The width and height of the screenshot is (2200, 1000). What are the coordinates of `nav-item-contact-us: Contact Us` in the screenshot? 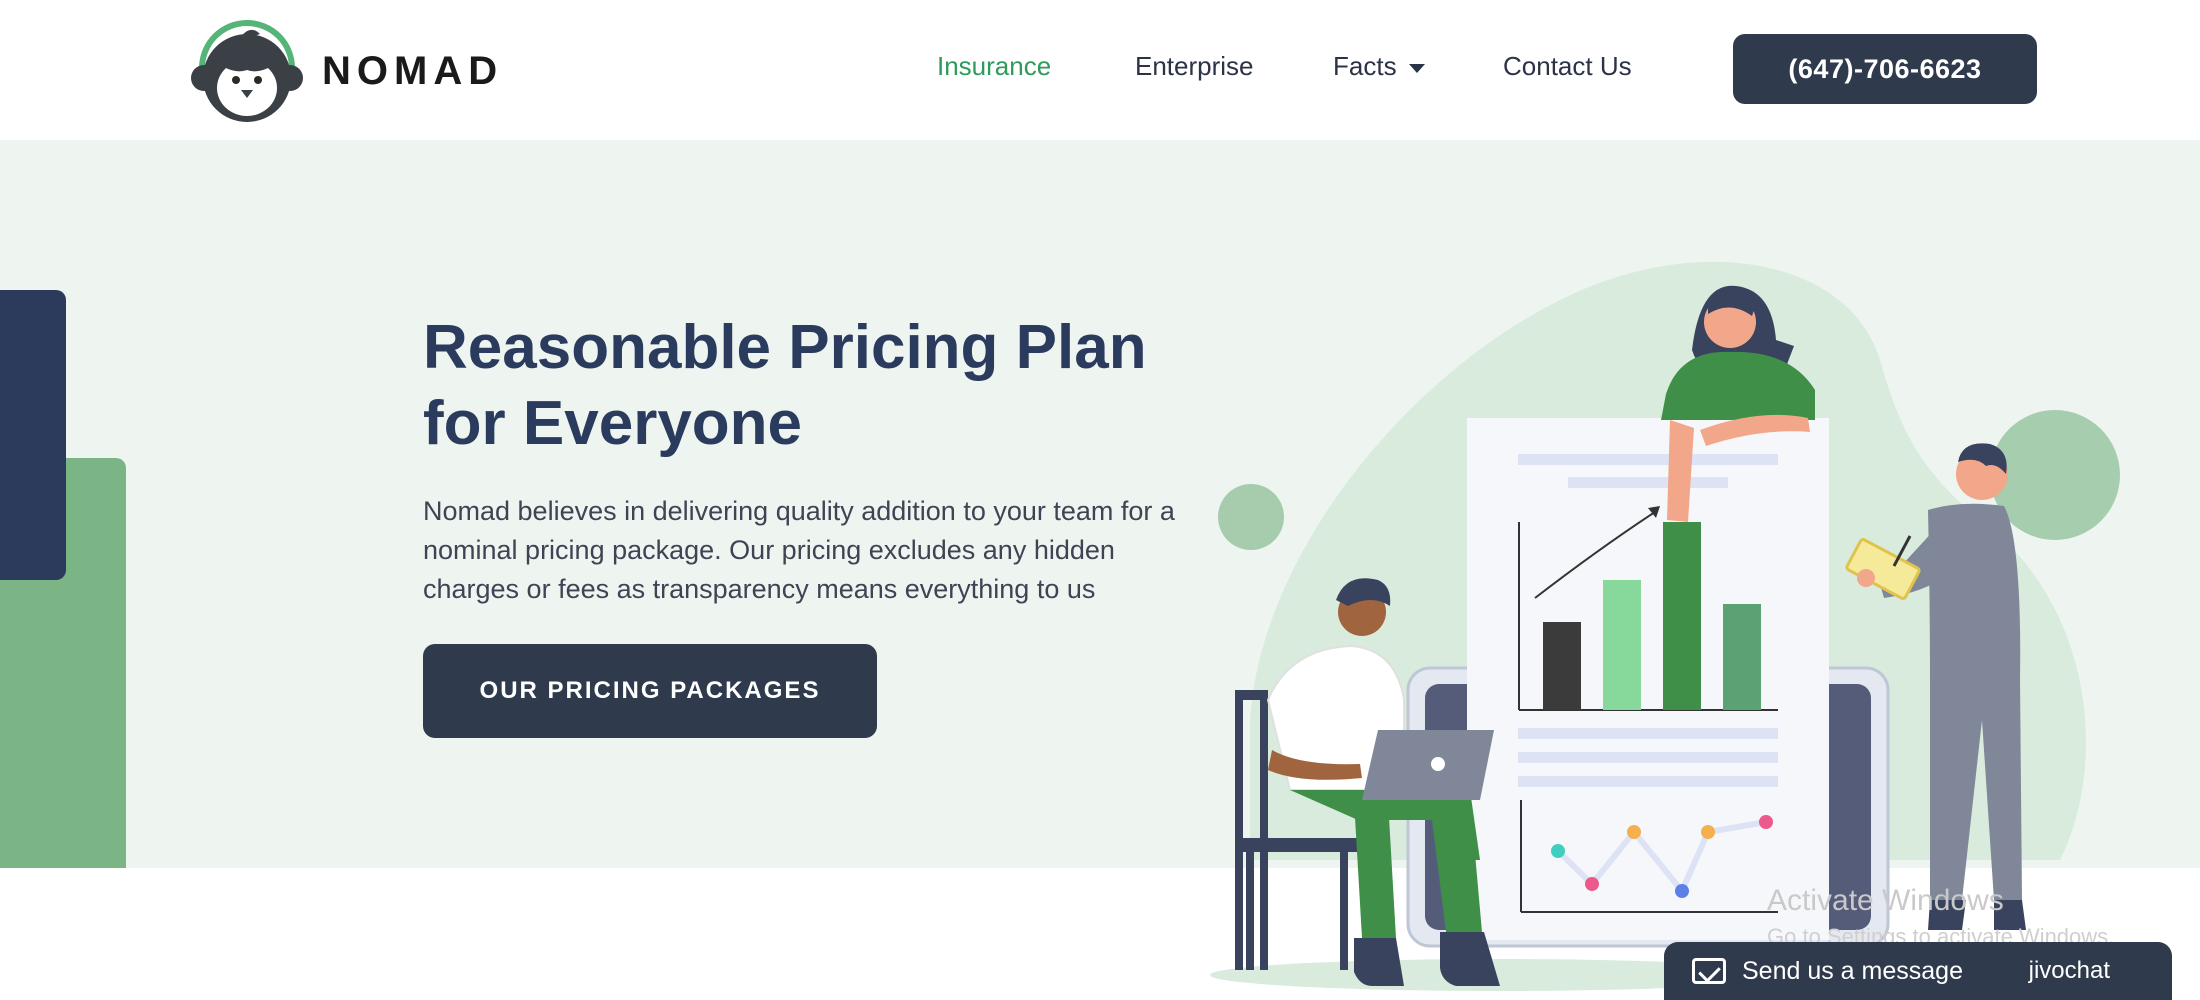 It's located at (1567, 66).